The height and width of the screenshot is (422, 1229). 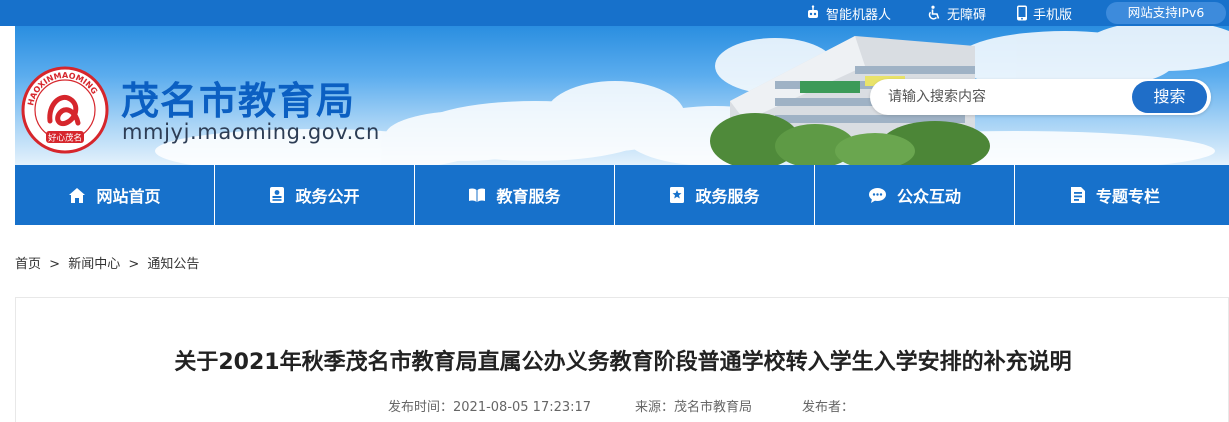 I want to click on accessibility-label: 无障碍, so click(x=967, y=15).